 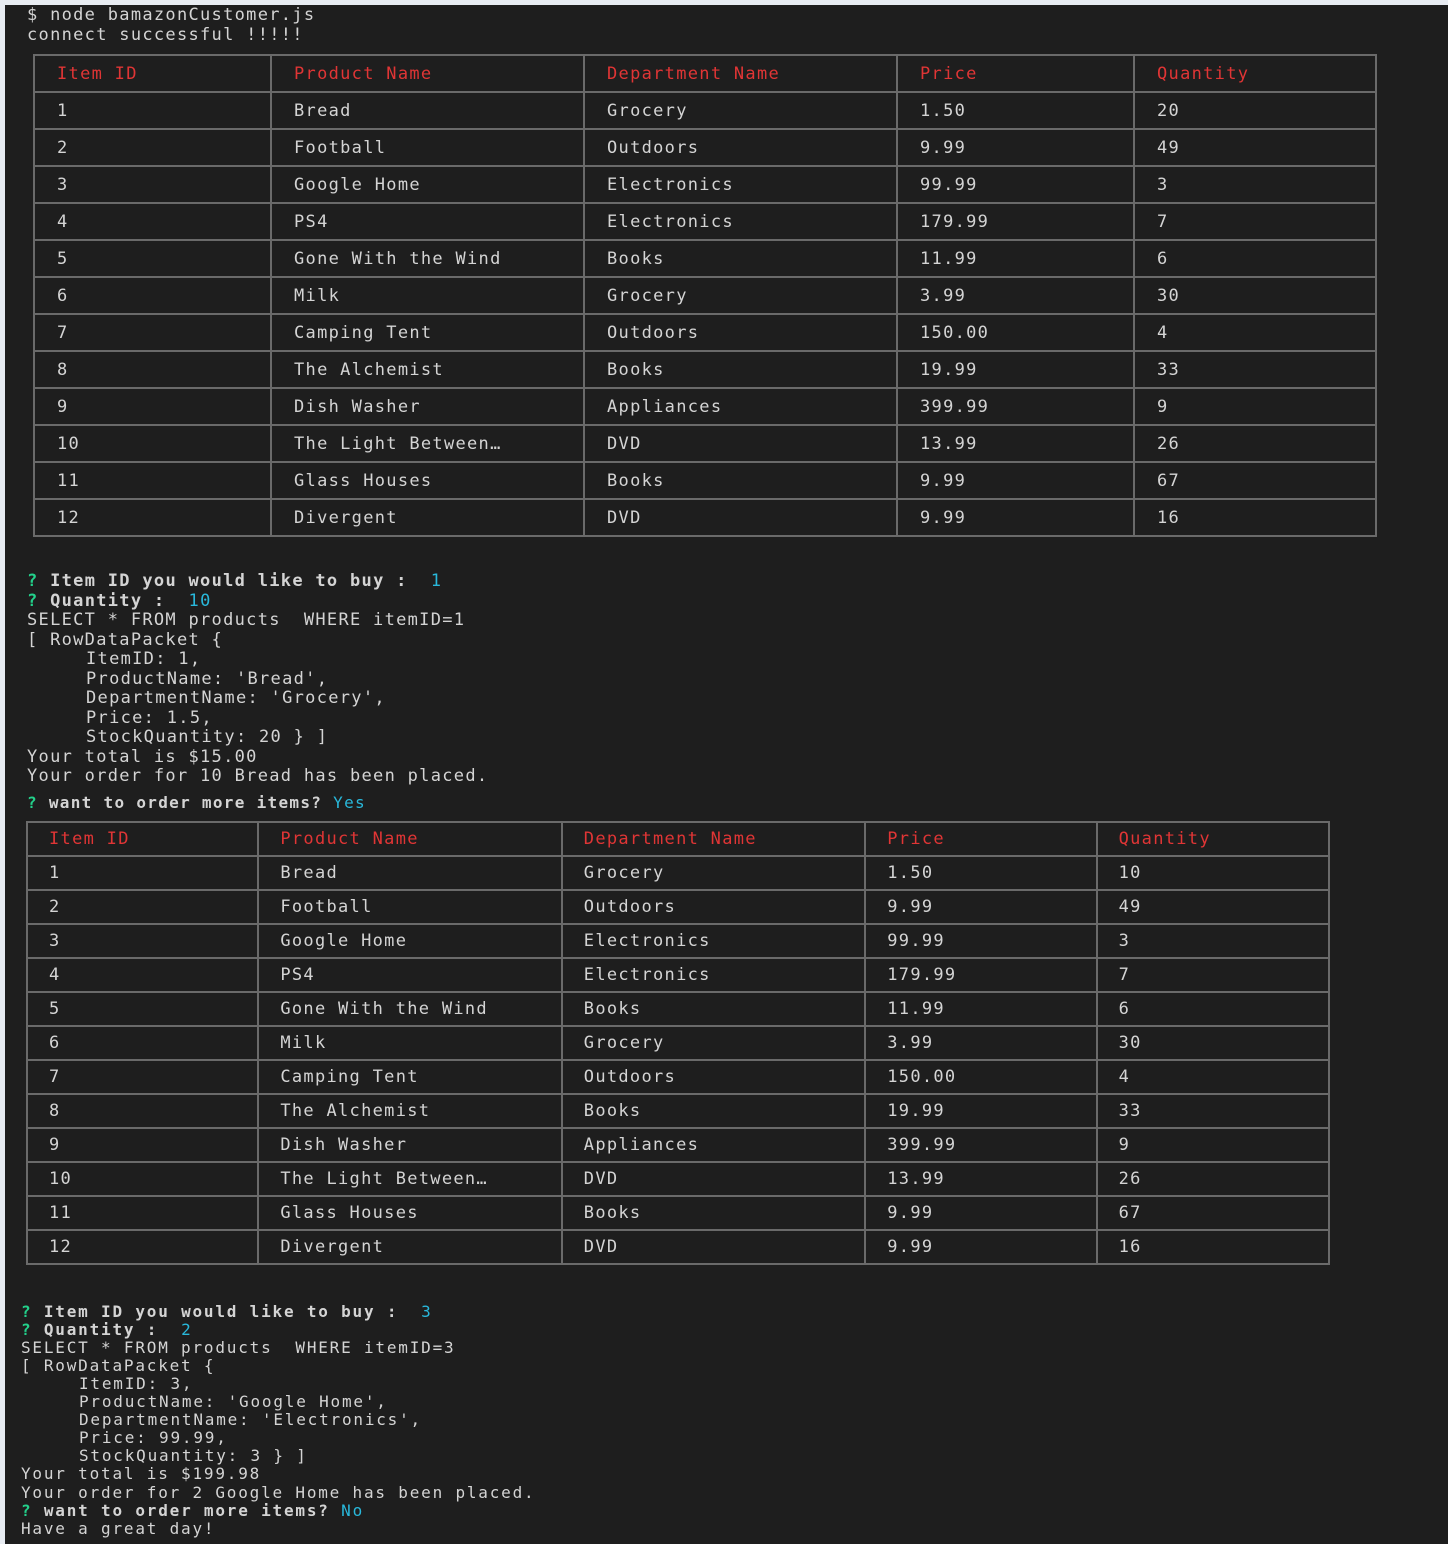 I want to click on table-row: 4 PS4 Electronics 179.99 7, so click(x=678, y=975).